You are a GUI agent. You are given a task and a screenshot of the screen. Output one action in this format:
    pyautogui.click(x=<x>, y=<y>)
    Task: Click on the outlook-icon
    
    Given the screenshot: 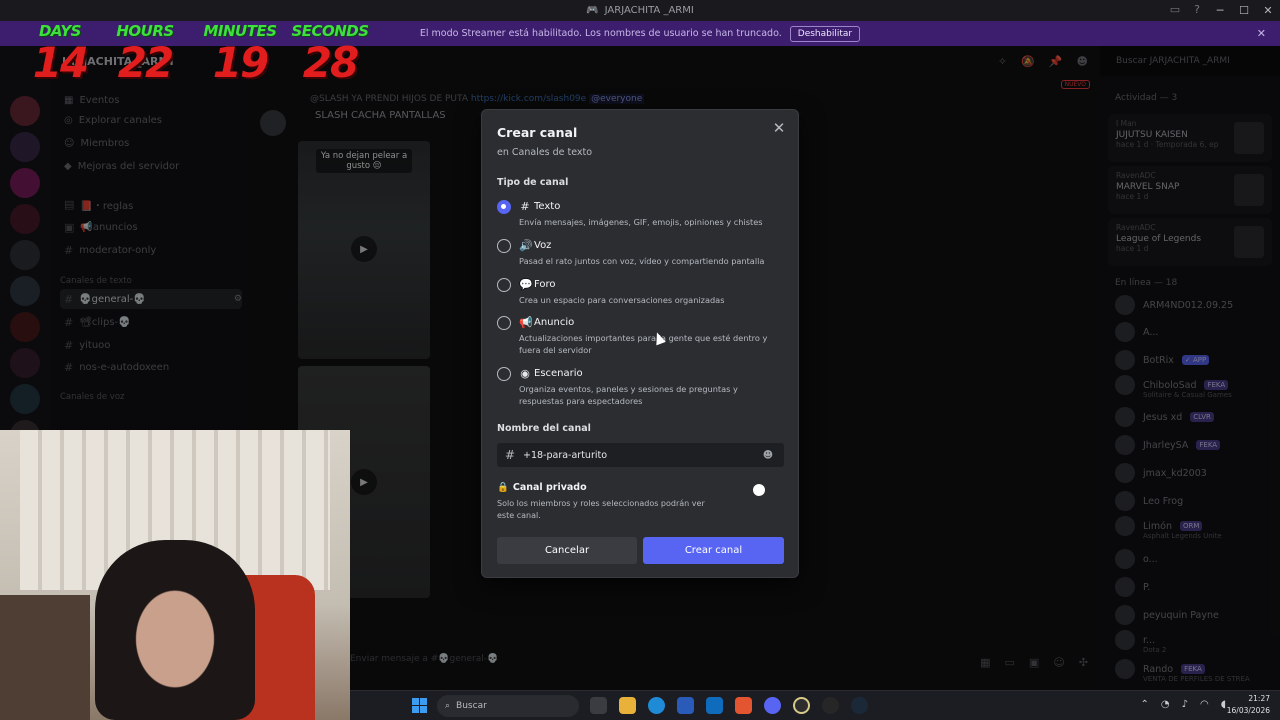 What is the action you would take?
    pyautogui.click(x=714, y=705)
    